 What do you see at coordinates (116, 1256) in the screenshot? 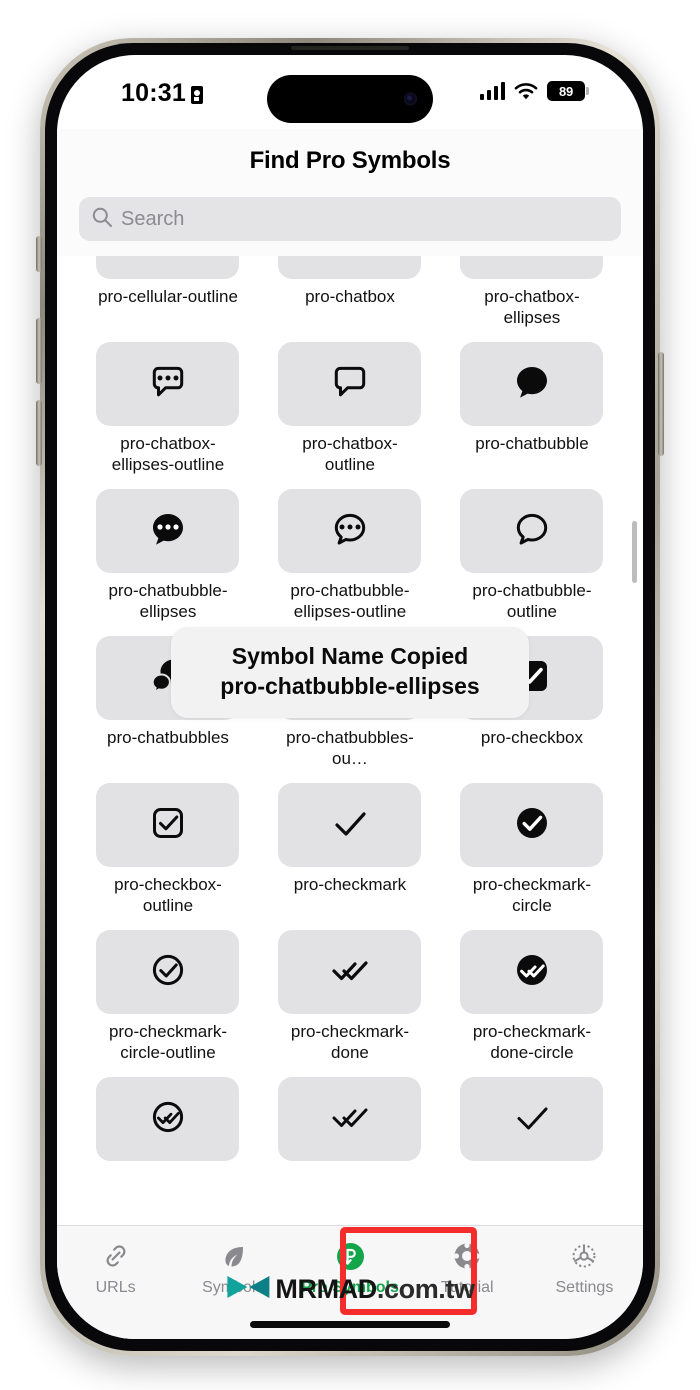
I see `link-icon` at bounding box center [116, 1256].